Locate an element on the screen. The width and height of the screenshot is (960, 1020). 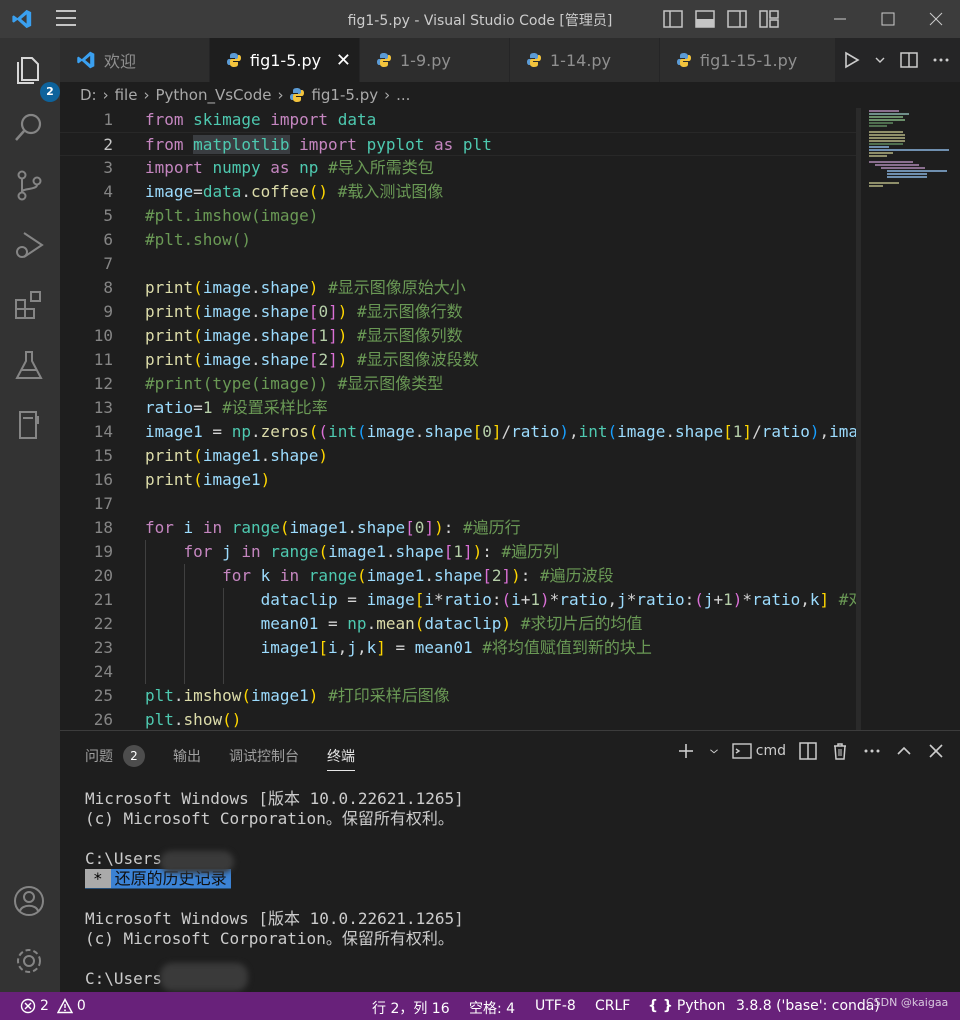
error-count: 2 is located at coordinates (44, 1006).